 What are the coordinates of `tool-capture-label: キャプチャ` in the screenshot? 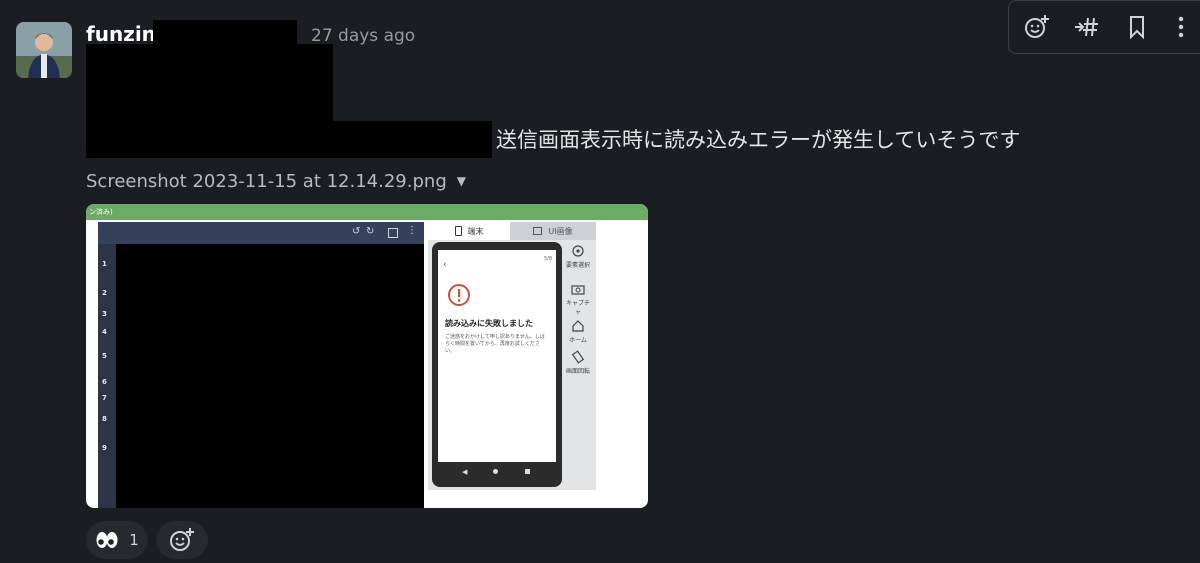 It's located at (577, 308).